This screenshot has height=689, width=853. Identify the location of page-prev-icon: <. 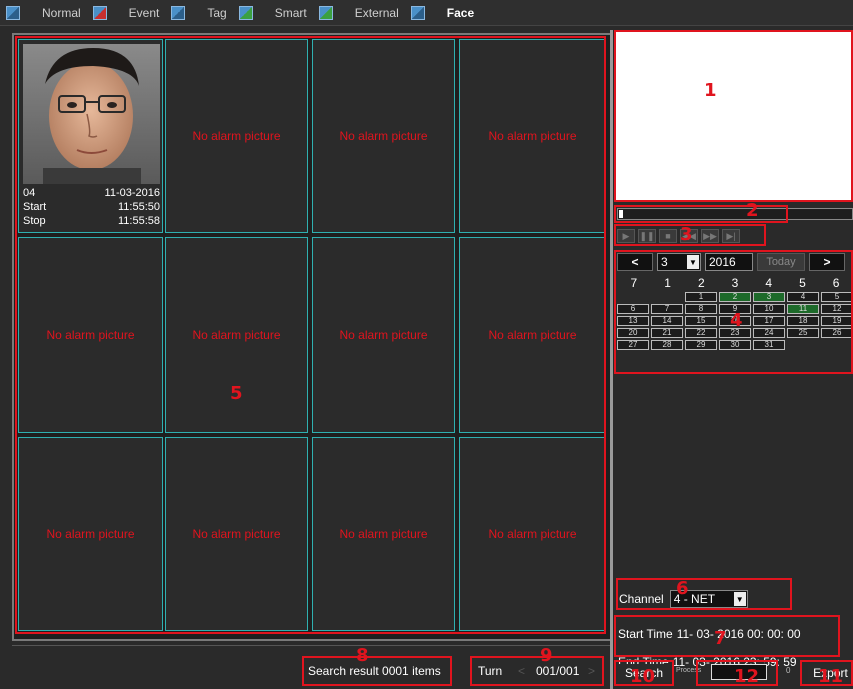
(521, 671).